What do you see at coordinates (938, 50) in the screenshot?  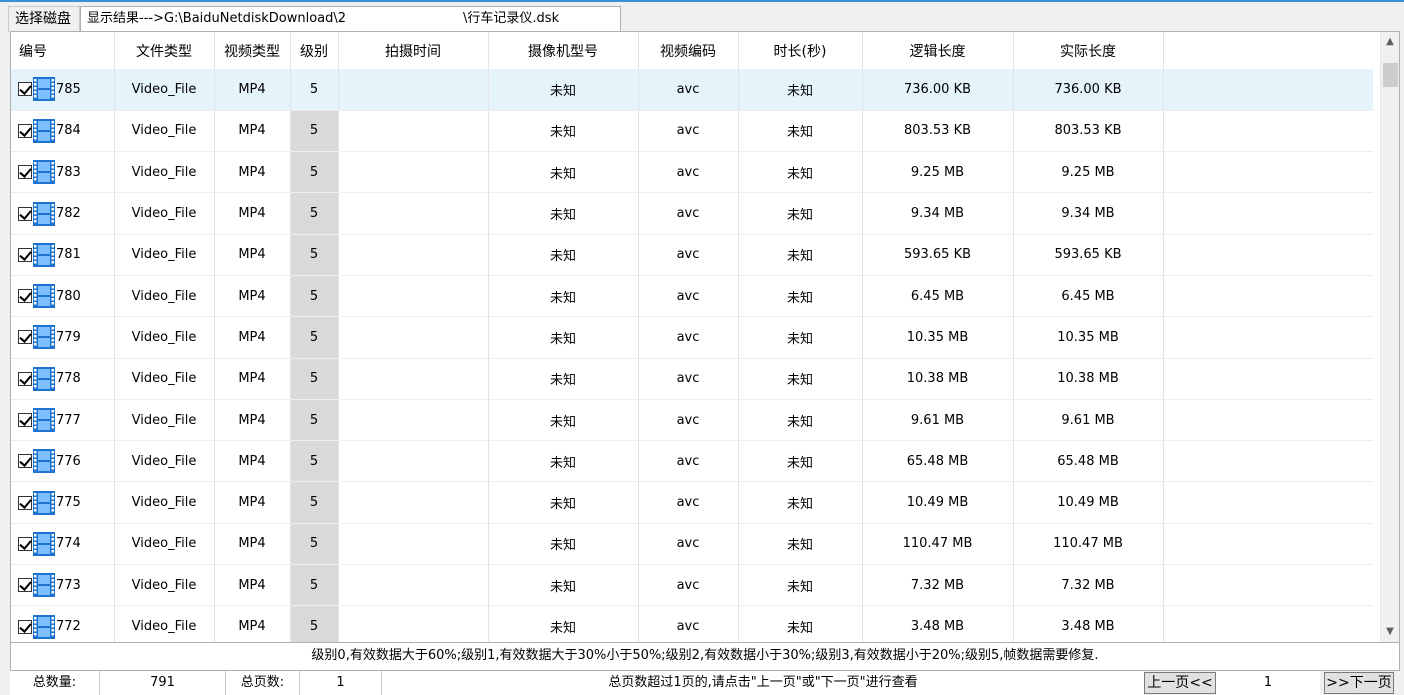 I see `column-header-logical-size: 逻辑长度` at bounding box center [938, 50].